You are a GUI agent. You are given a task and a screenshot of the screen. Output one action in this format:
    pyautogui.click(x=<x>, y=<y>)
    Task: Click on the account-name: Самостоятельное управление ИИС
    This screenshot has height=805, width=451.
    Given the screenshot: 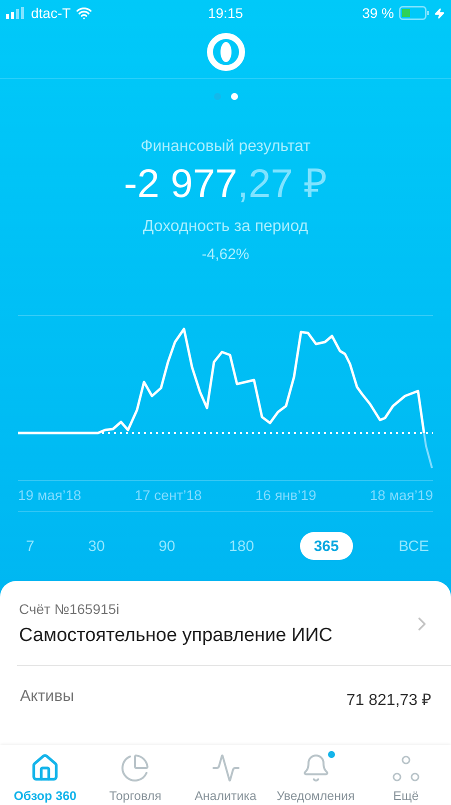 What is the action you would take?
    pyautogui.click(x=215, y=636)
    